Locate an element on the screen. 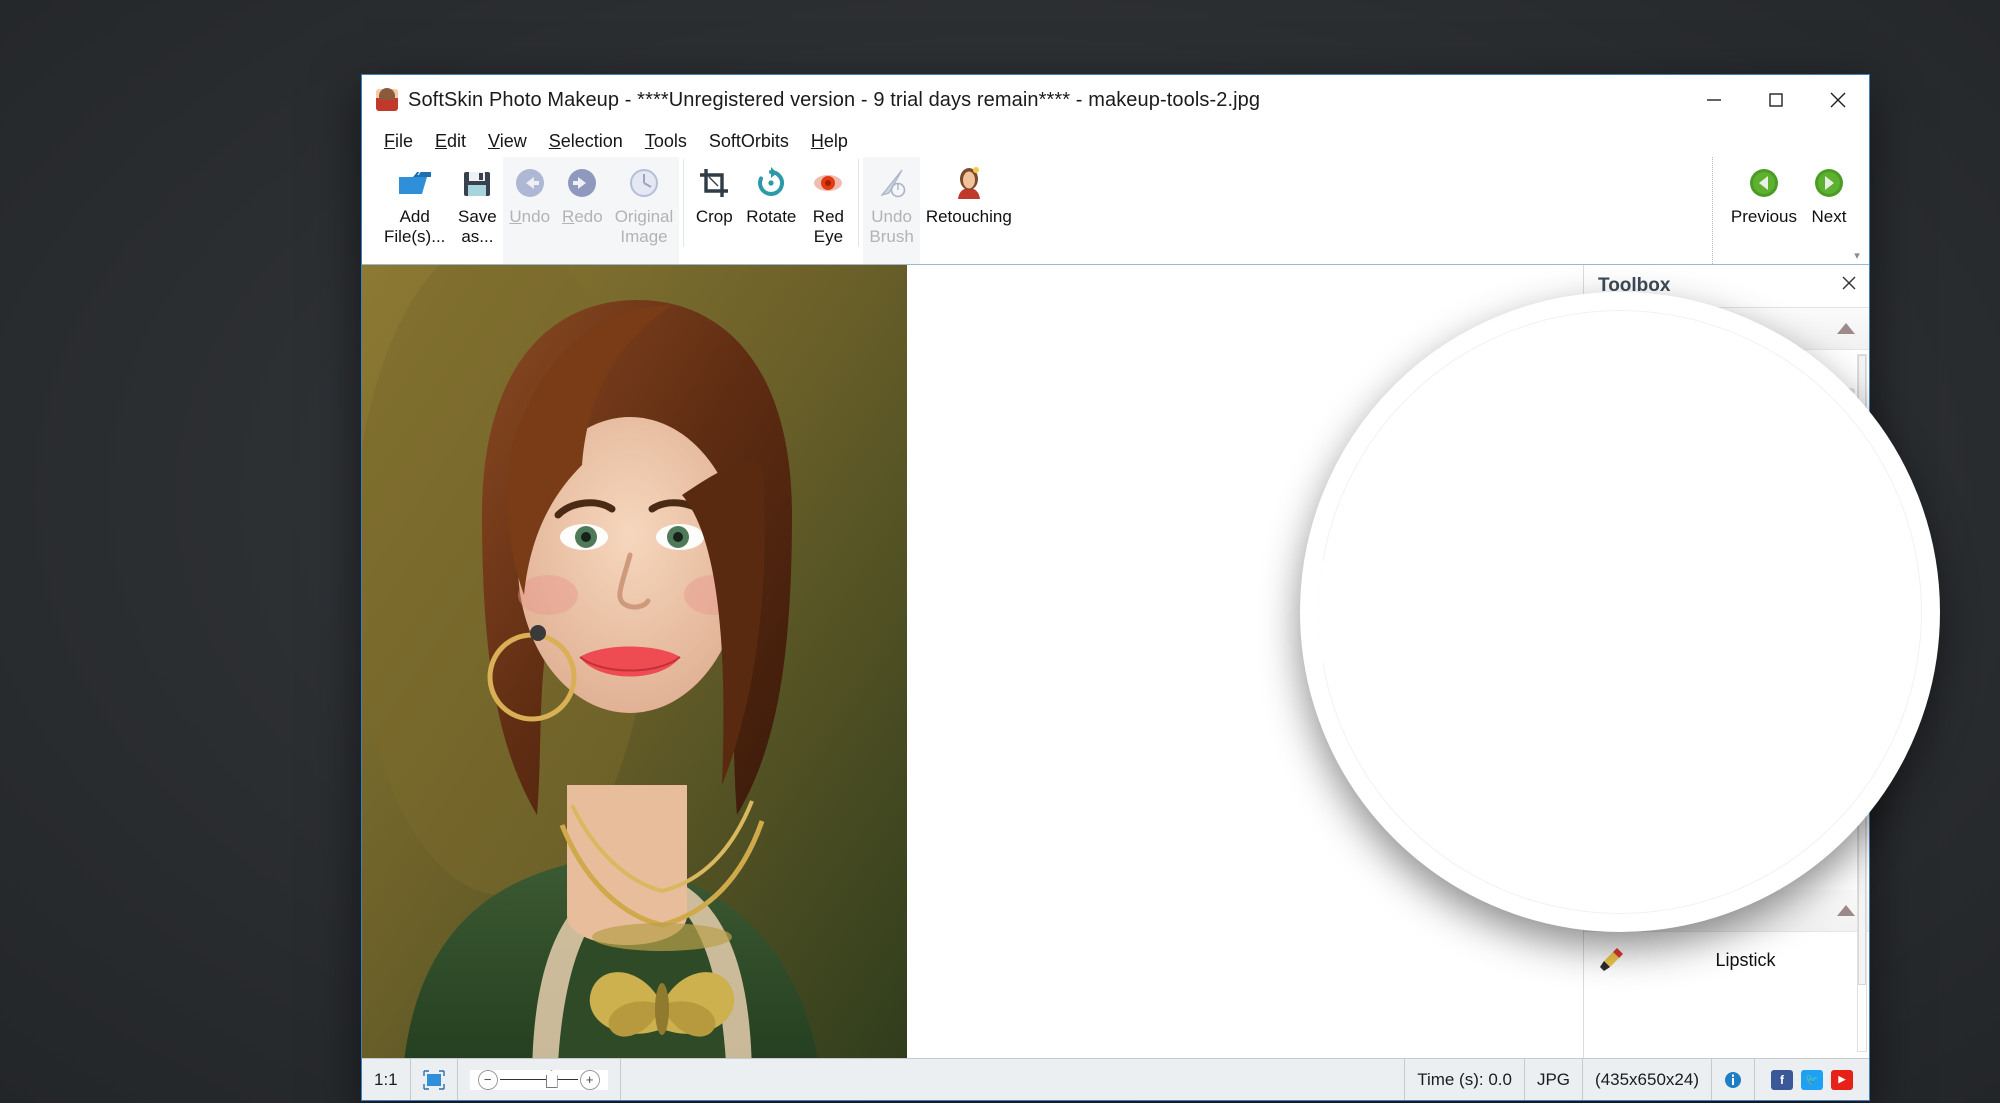 The height and width of the screenshot is (1103, 2000). color-intensity-slider is located at coordinates (1697, 456).